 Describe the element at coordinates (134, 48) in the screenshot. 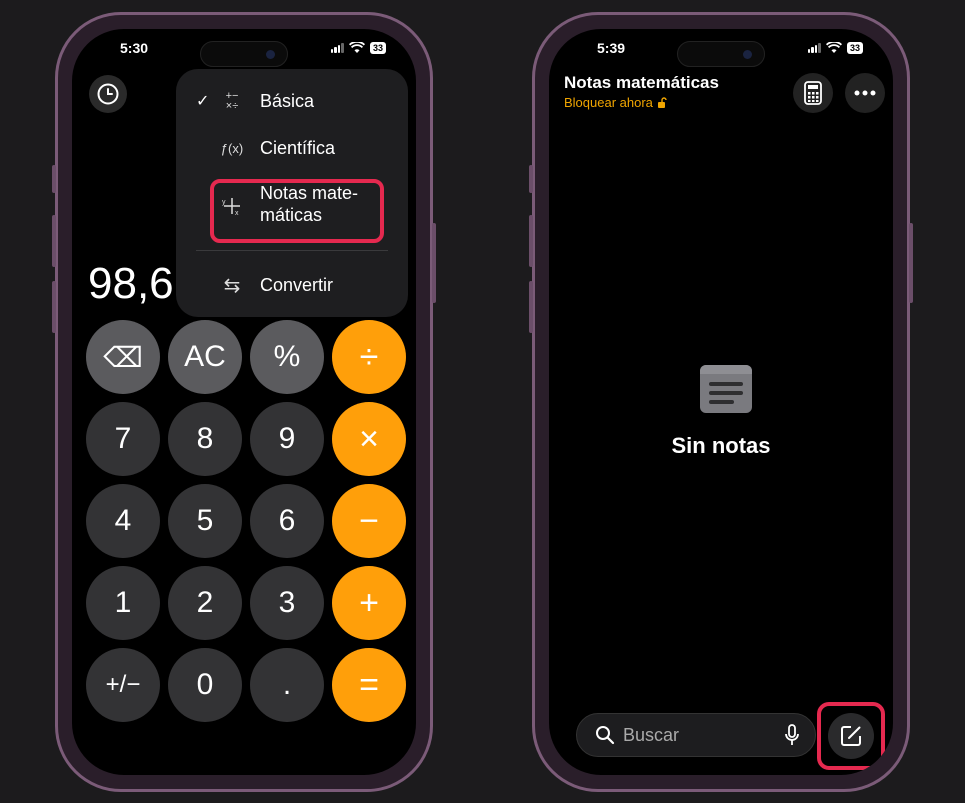

I see `status-time: 5:30` at that location.